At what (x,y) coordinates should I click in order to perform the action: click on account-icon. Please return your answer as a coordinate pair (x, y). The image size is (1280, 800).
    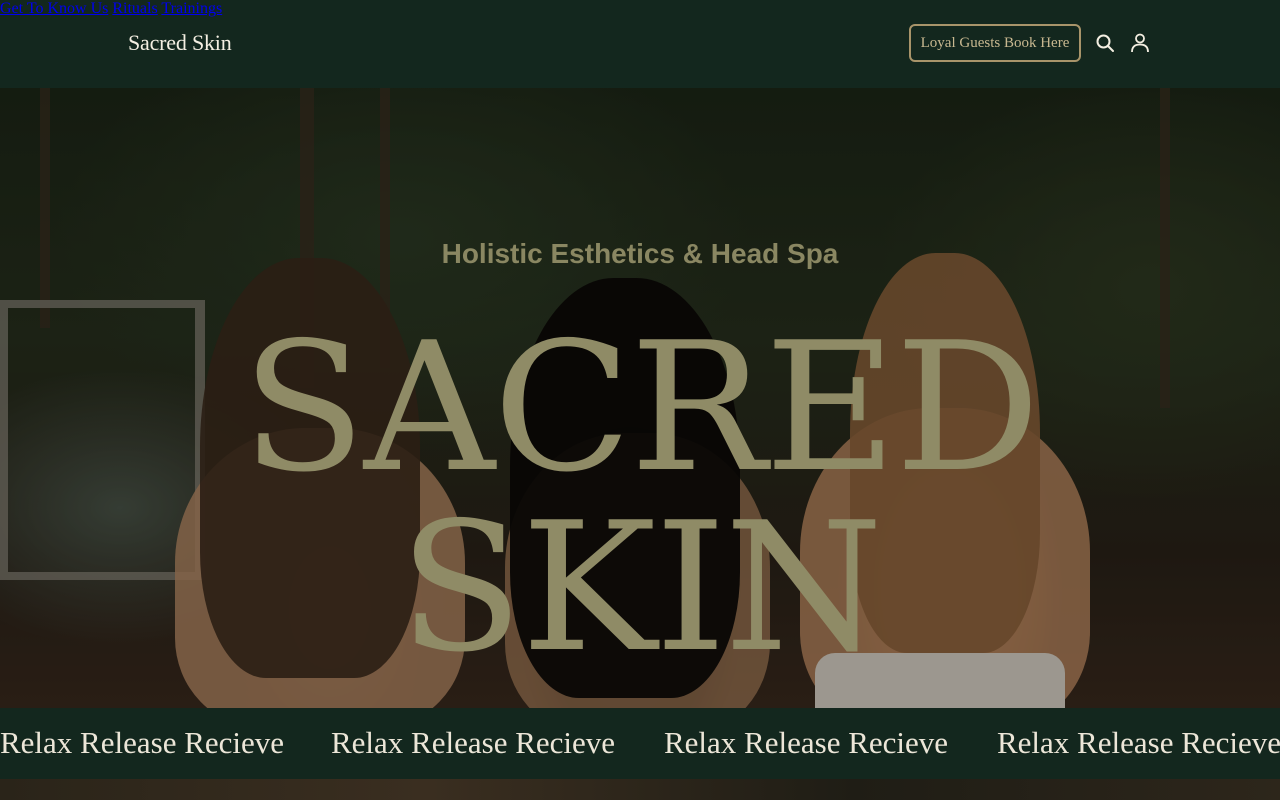
    Looking at the image, I should click on (1140, 43).